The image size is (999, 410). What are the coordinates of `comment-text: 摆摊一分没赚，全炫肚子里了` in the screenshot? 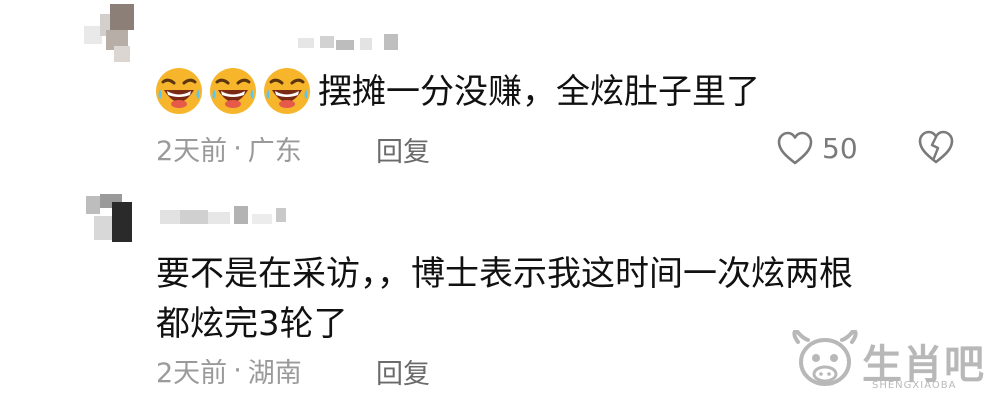 It's located at (539, 92).